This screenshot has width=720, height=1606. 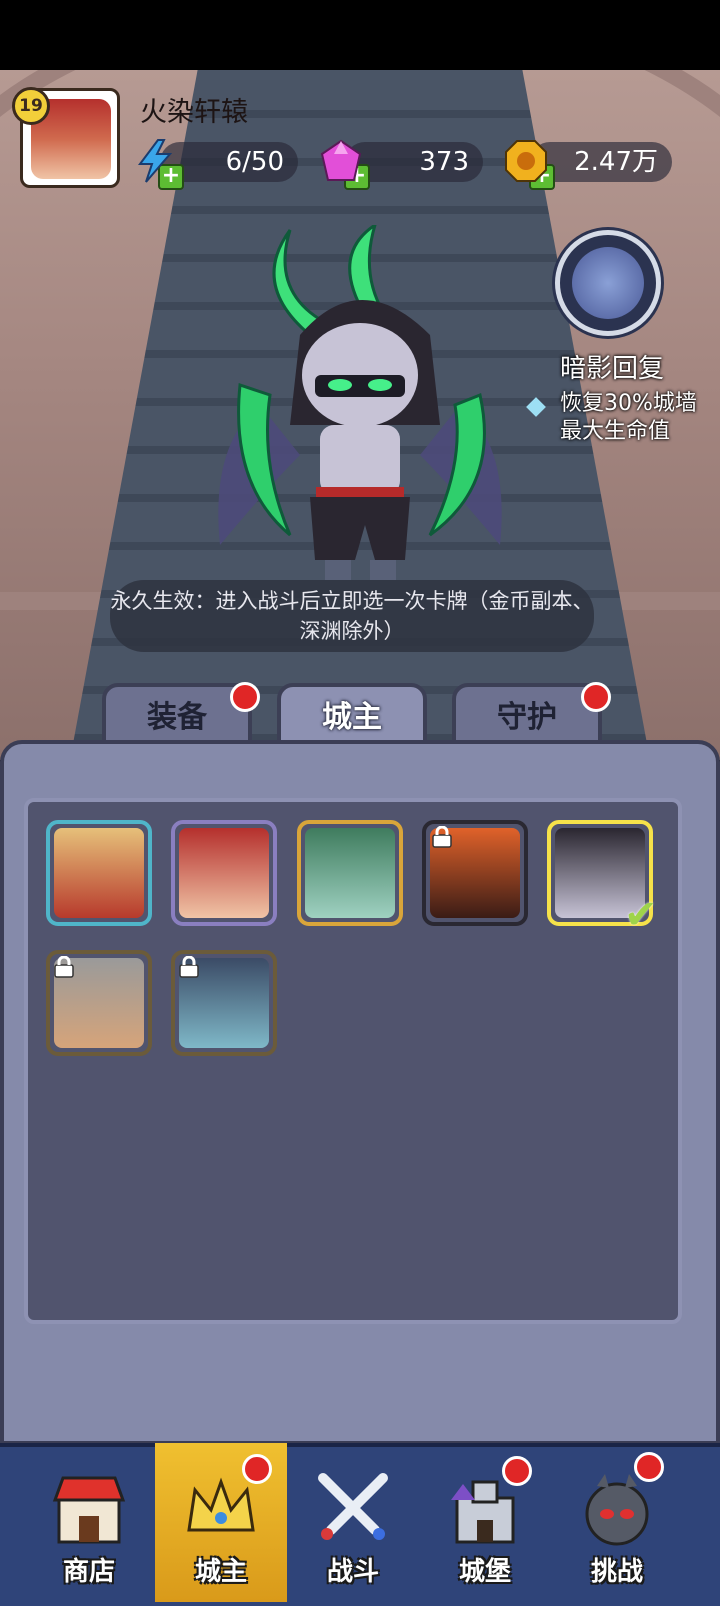 I want to click on nav-battle-label: 战斗, so click(x=352, y=1572).